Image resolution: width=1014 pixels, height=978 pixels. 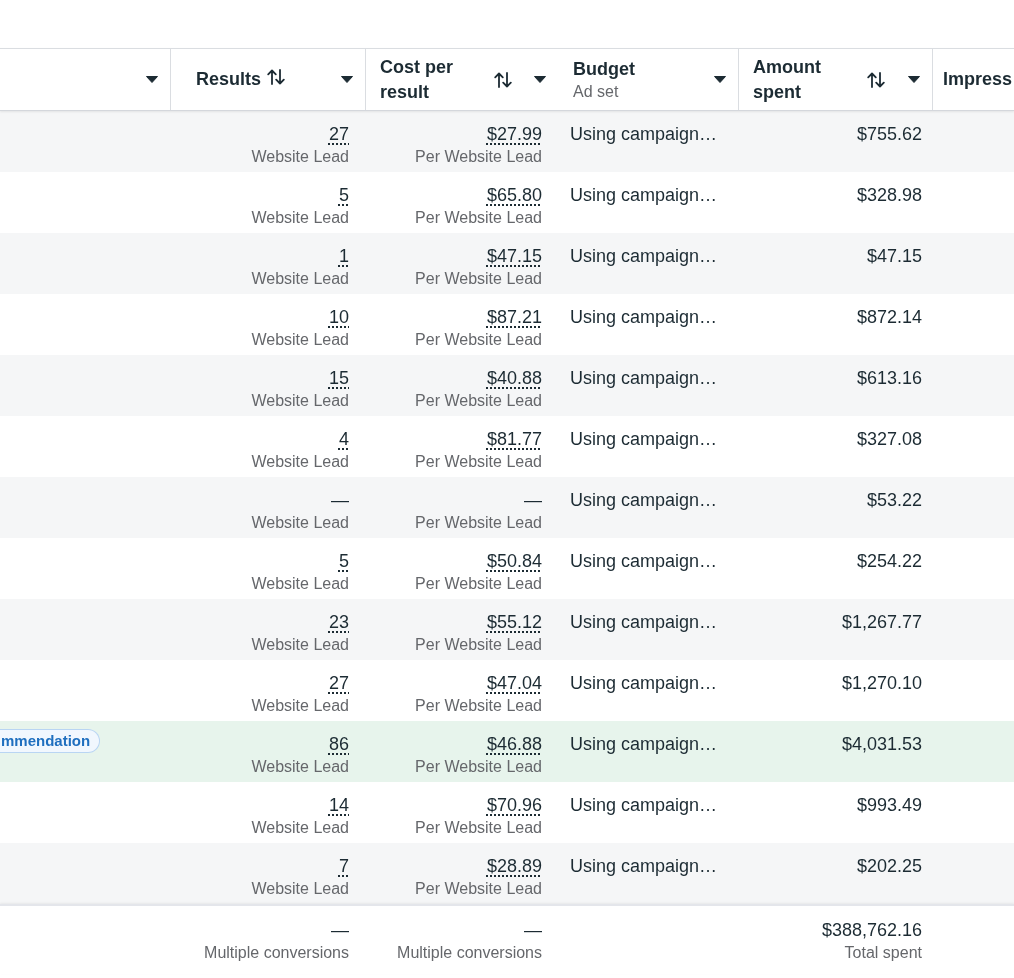 I want to click on cost-per-result-value: $81.77, so click(x=514, y=439).